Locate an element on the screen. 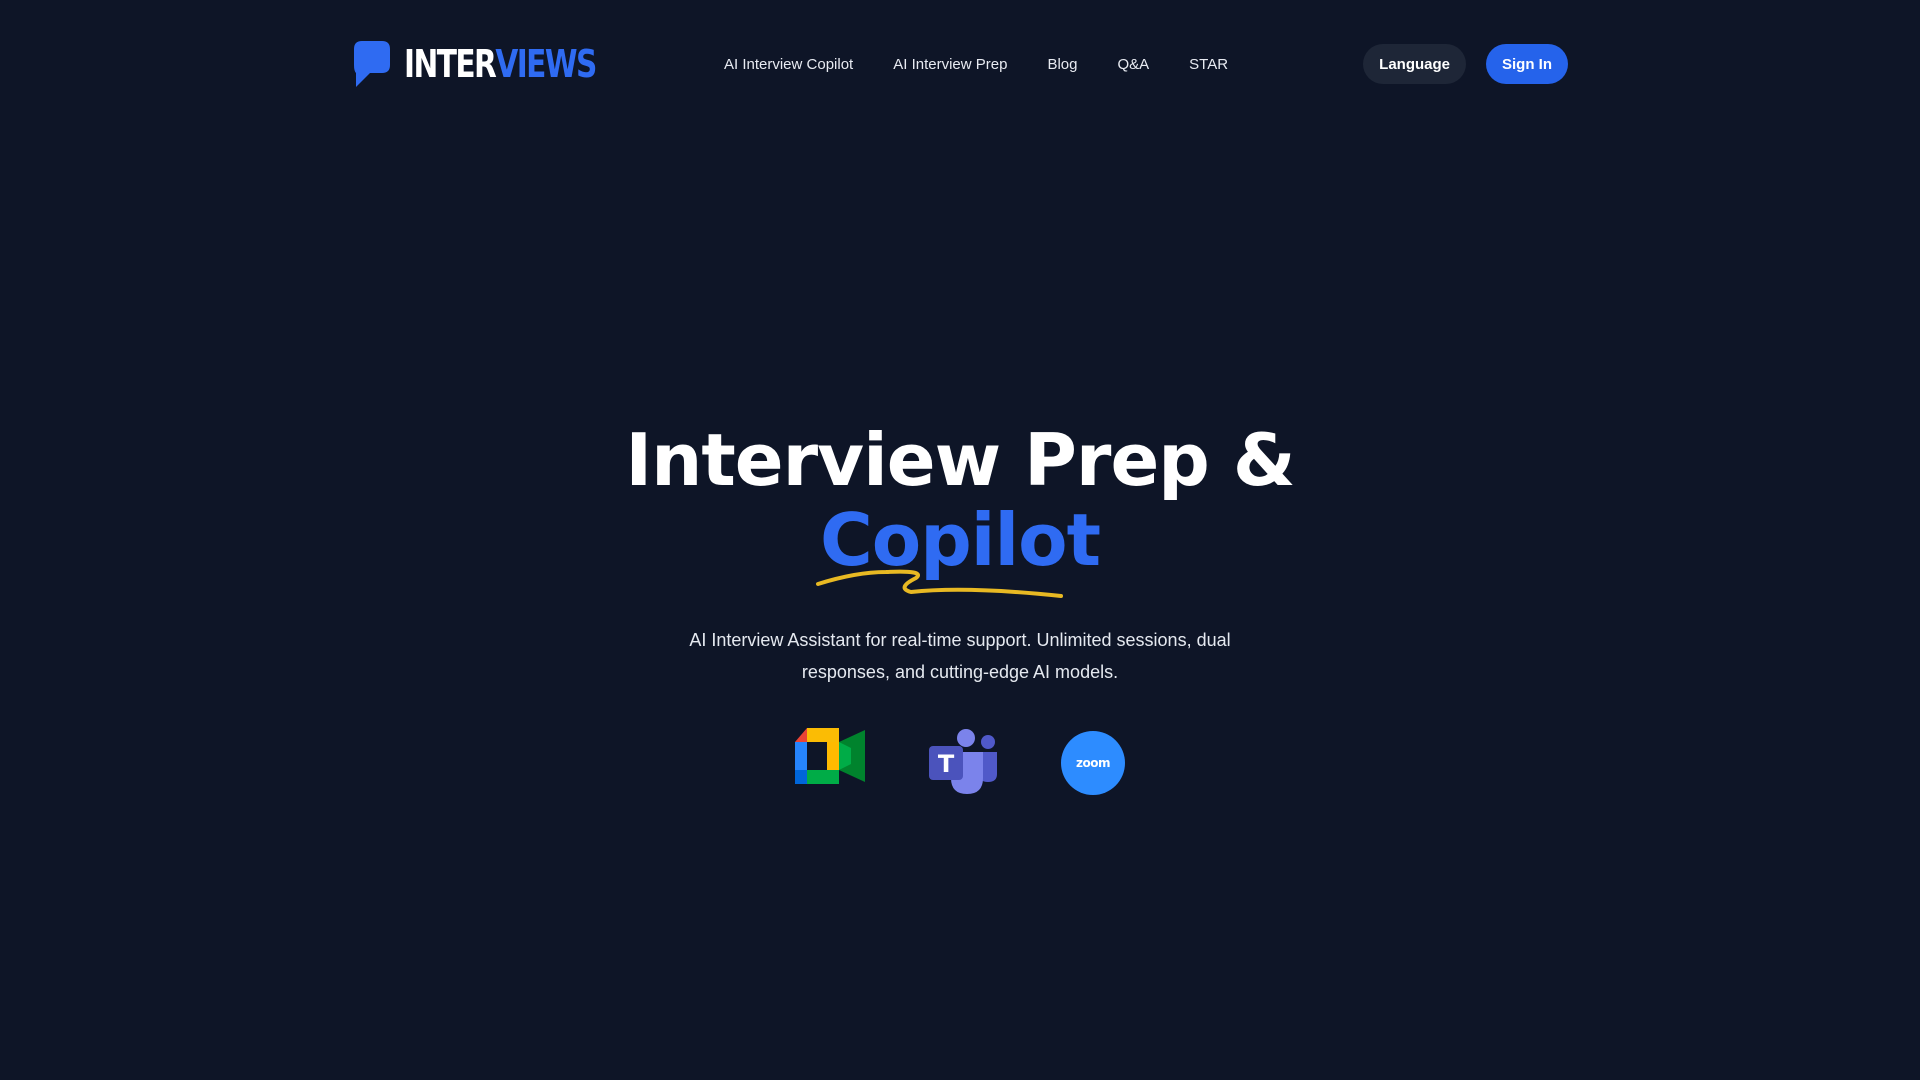 The height and width of the screenshot is (1080, 1920). hero-title-highlight: Copilot is located at coordinates (958, 549).